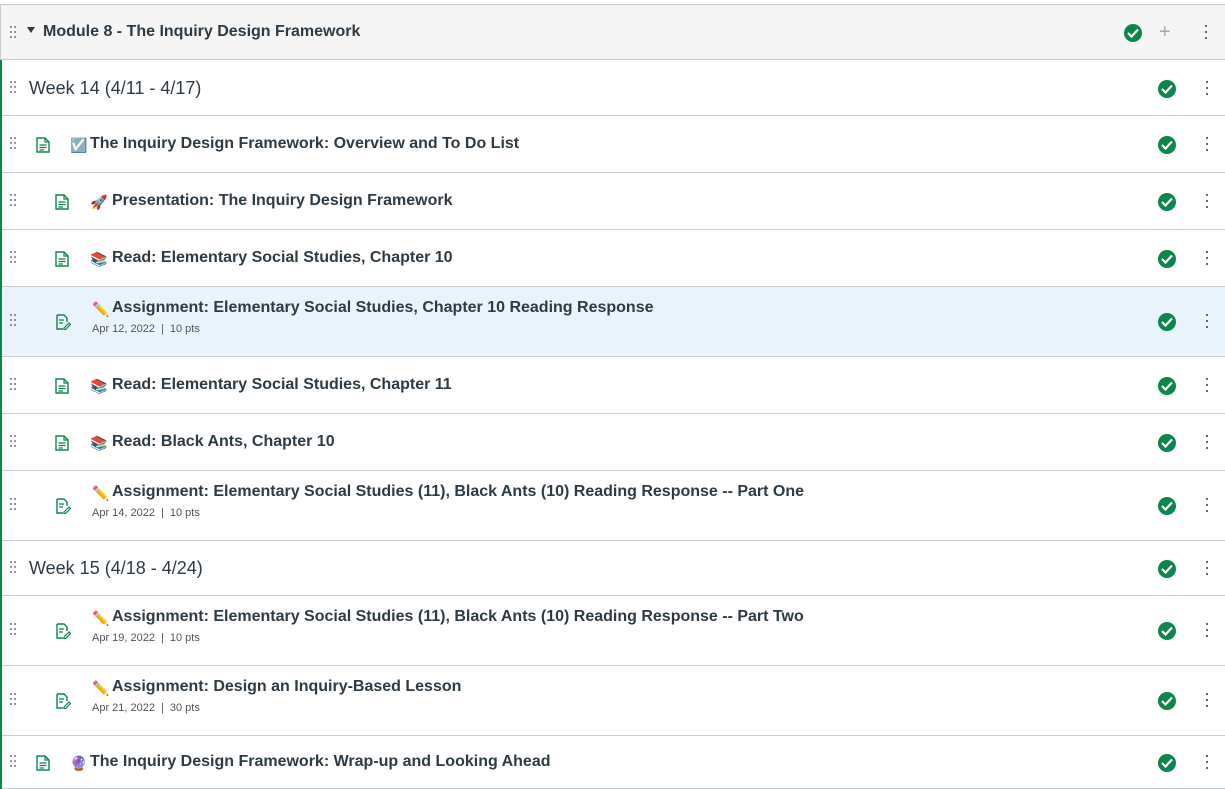 Image resolution: width=1225 pixels, height=789 pixels. What do you see at coordinates (123, 513) in the screenshot?
I see `due-date: Apr 14, 2022` at bounding box center [123, 513].